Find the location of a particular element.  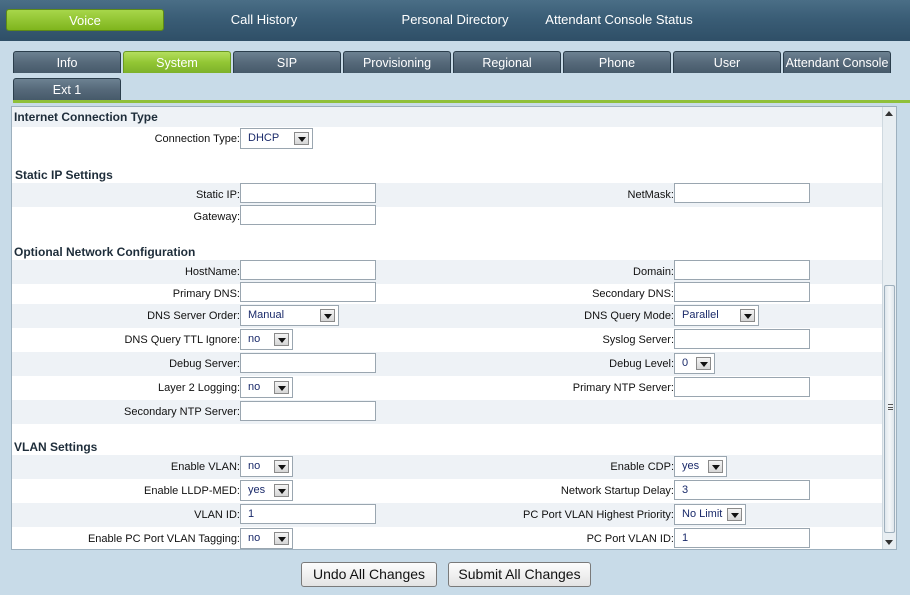

enable-cdp-label: Enable CDP: is located at coordinates (642, 467).